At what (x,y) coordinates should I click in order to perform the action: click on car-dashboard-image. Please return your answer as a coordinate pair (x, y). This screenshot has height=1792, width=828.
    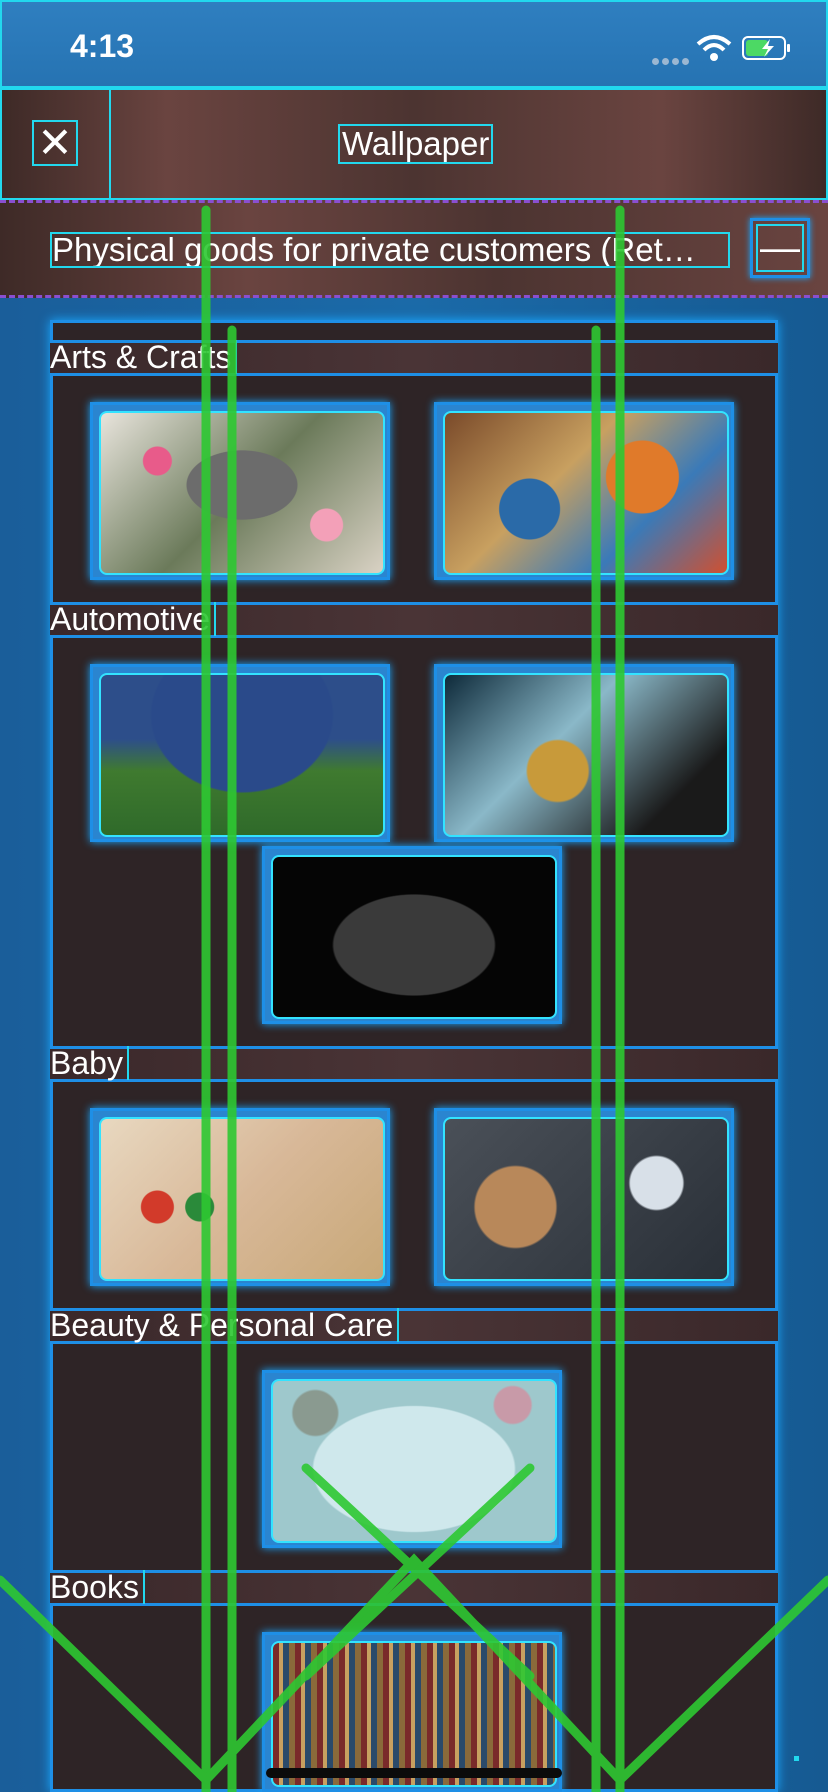
    Looking at the image, I should click on (586, 755).